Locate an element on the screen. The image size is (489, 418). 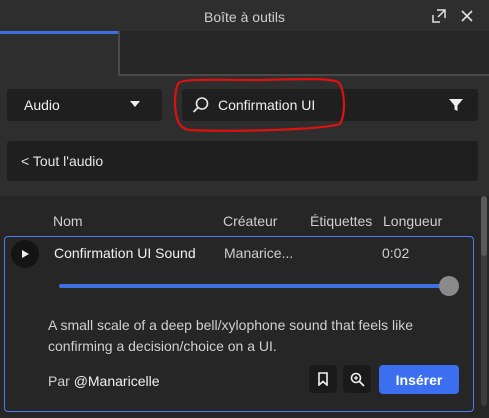
bookmark-icon is located at coordinates (323, 379).